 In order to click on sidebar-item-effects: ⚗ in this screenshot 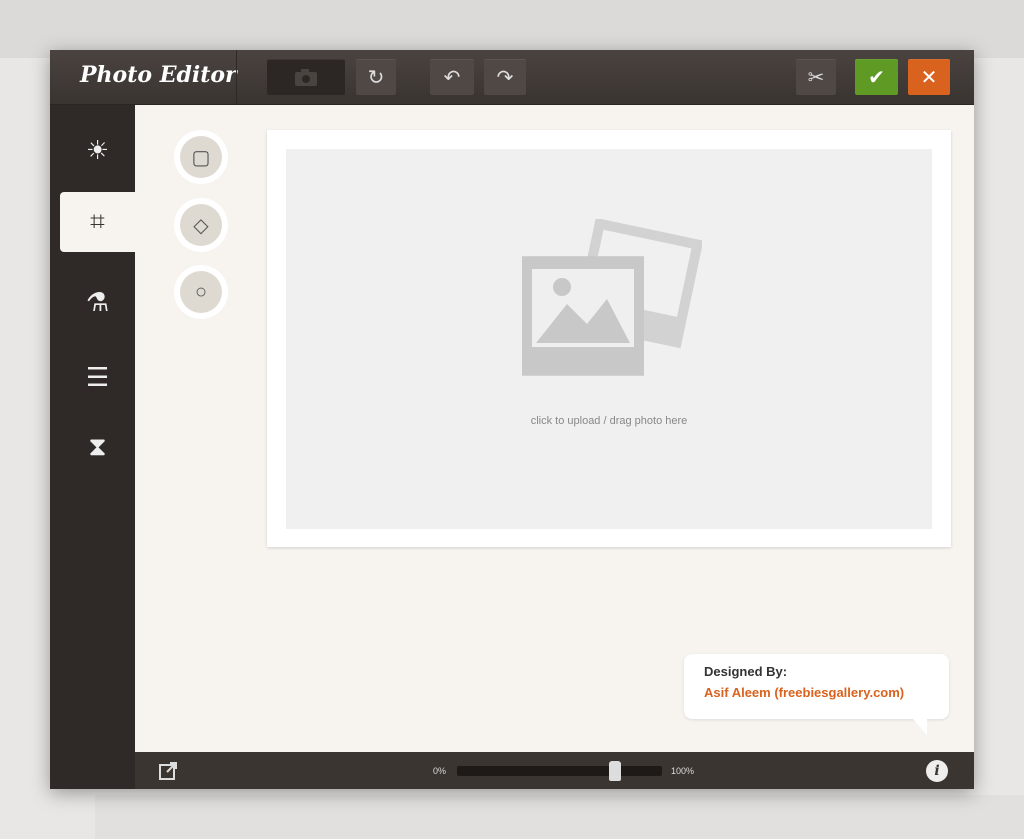, I will do `click(97, 302)`.